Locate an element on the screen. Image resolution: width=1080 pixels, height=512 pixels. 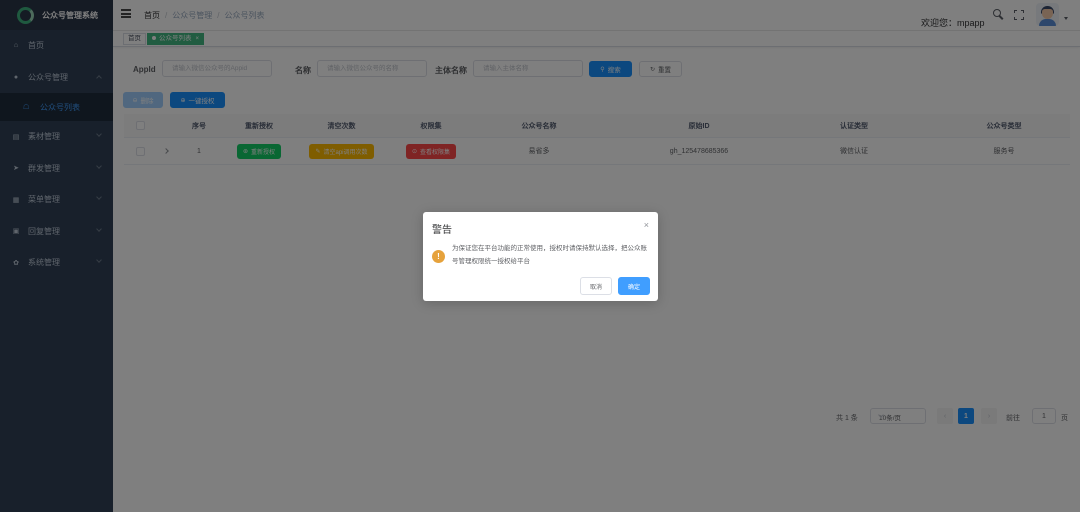
dialog-title: 警告 is located at coordinates (442, 230).